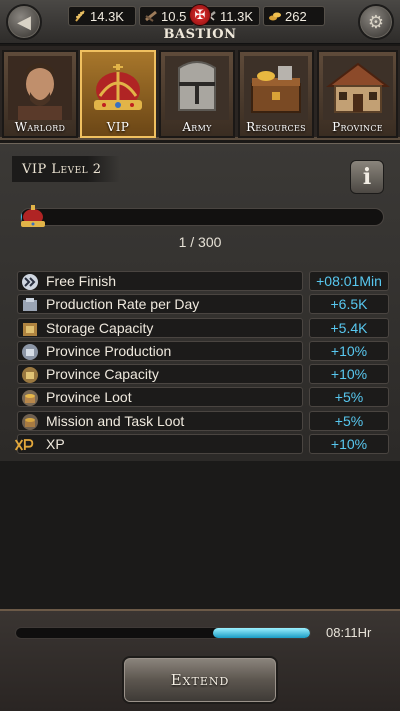  I want to click on wood-icon, so click(151, 16).